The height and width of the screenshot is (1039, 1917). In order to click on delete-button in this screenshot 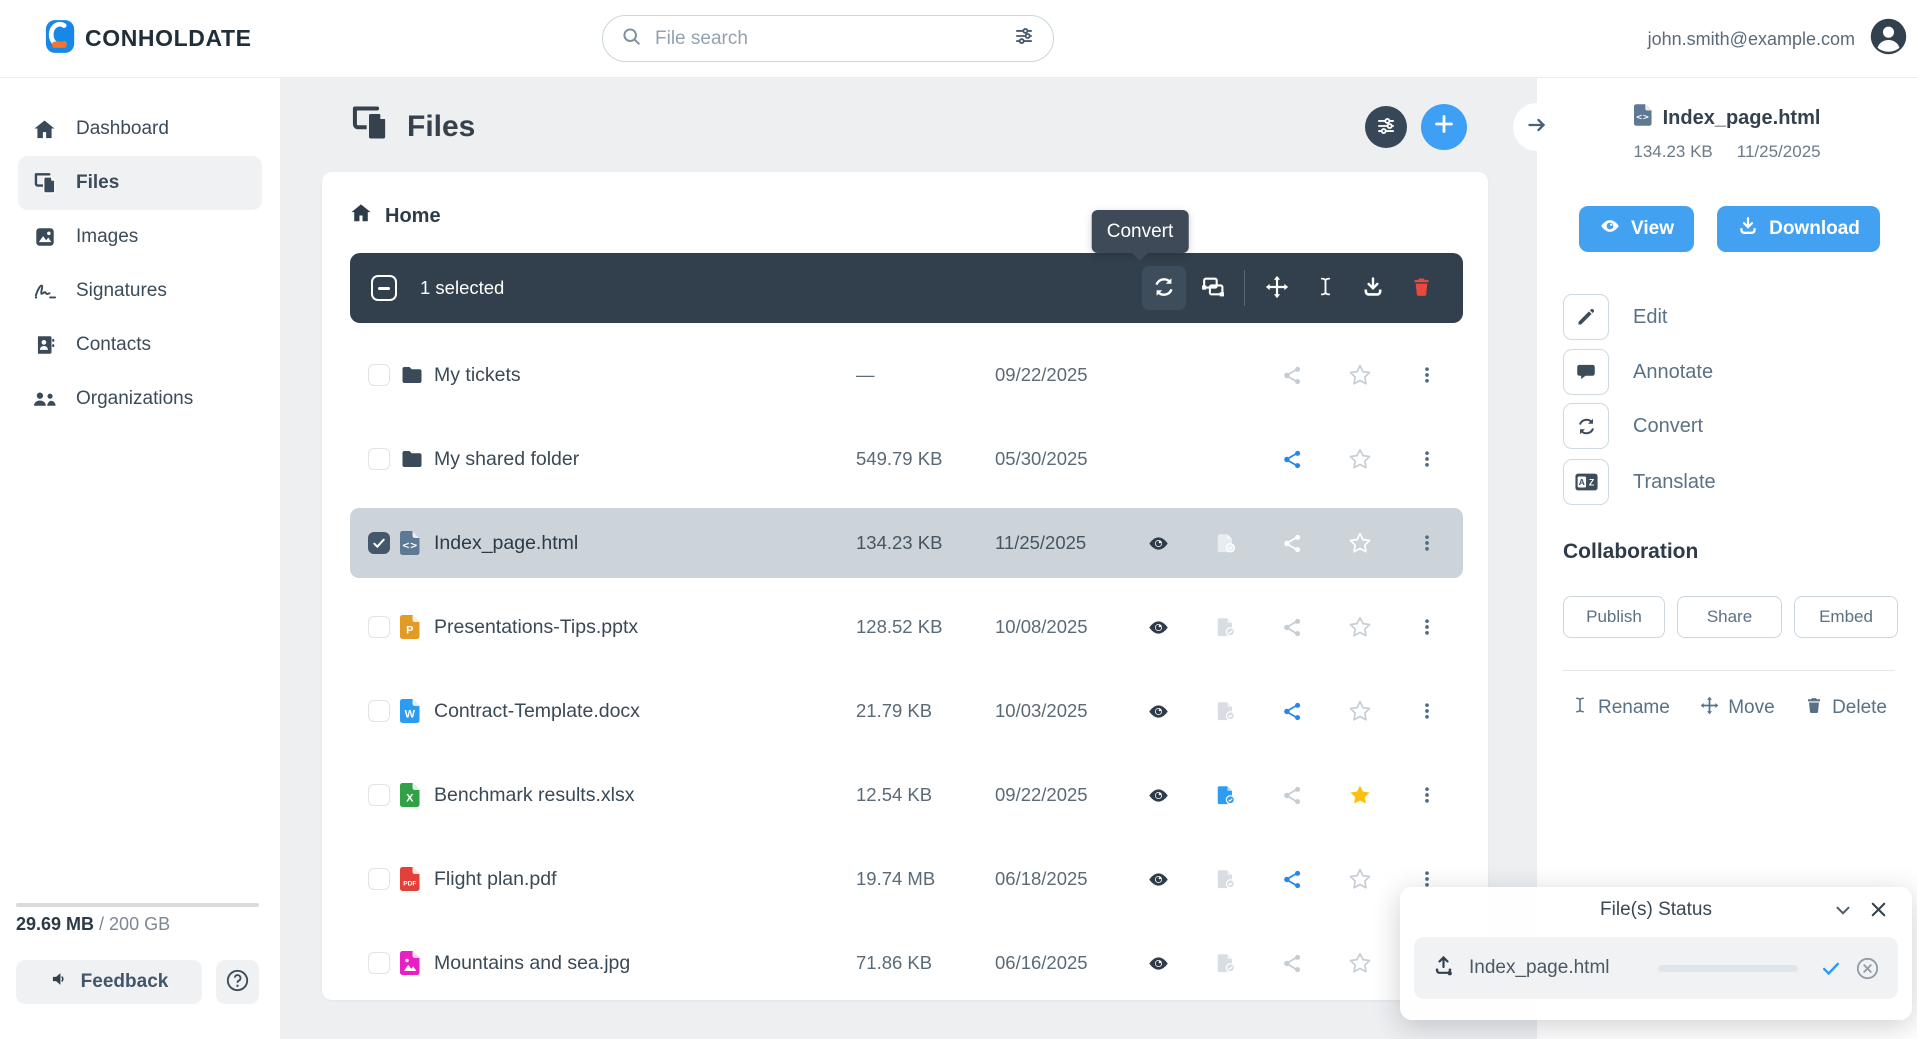, I will do `click(1421, 288)`.